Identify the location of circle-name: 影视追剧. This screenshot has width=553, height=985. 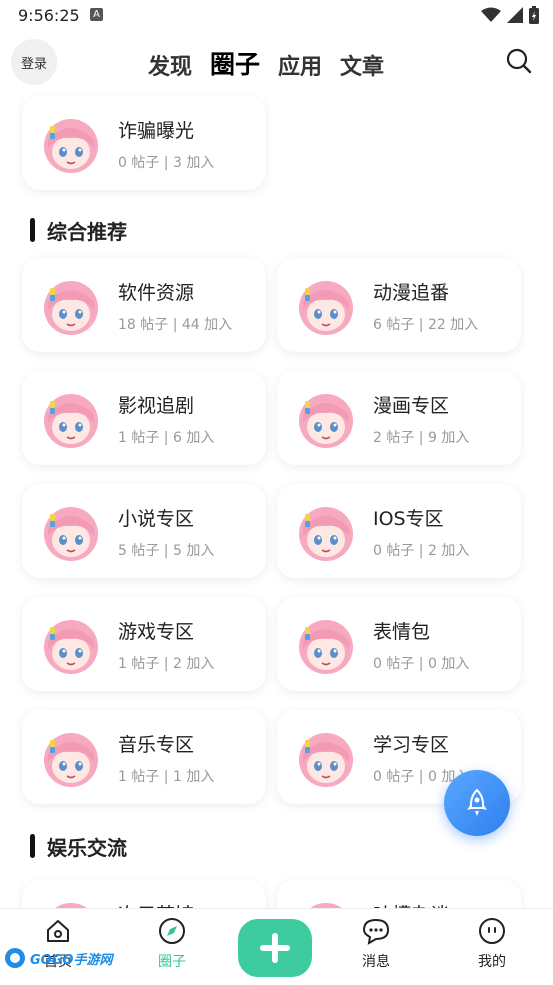
(156, 406).